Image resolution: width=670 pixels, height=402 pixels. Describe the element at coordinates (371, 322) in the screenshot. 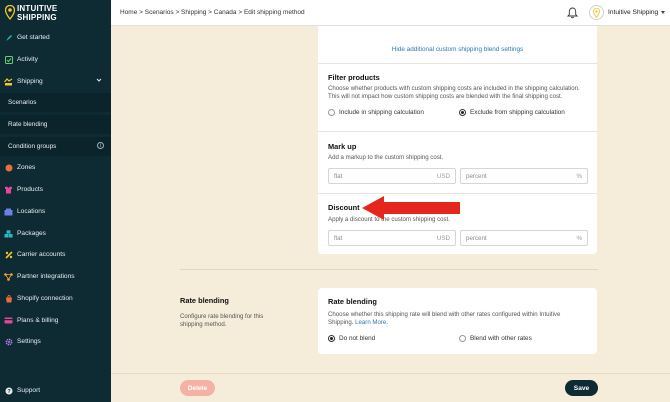

I see `learn-more-link: Learn More.` at that location.